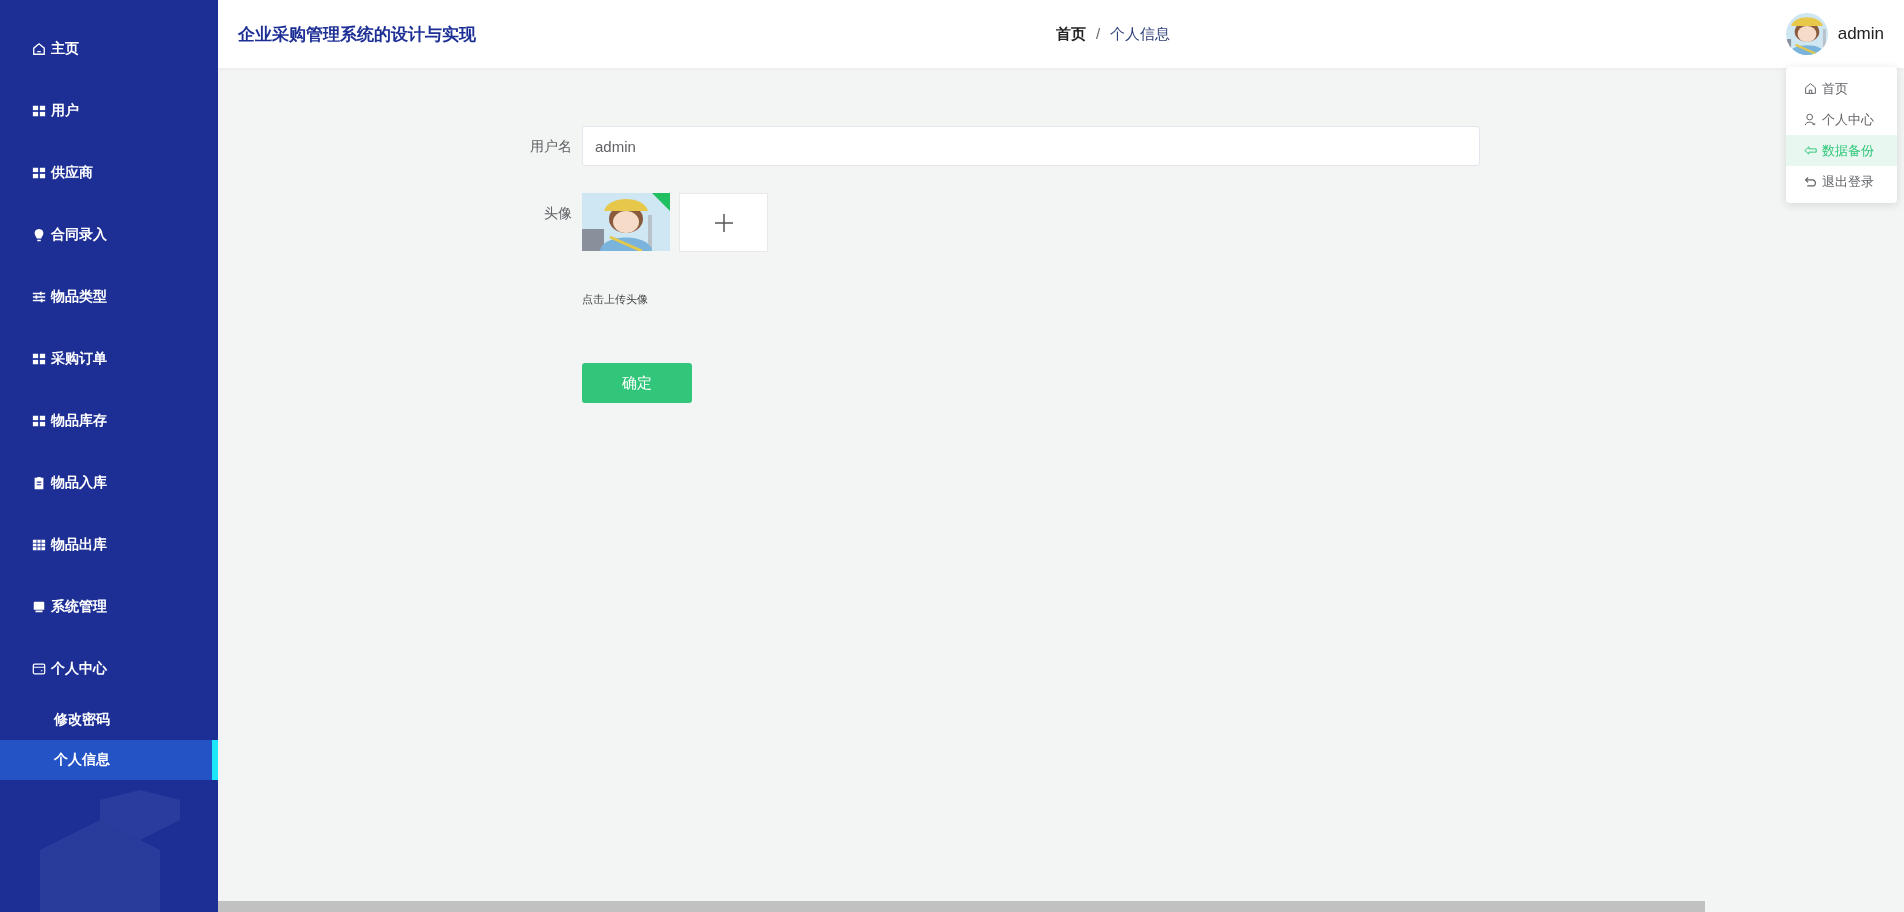 This screenshot has height=912, width=1904. What do you see at coordinates (357, 34) in the screenshot?
I see `app-title: 企业采购管理系统的设计与实现` at bounding box center [357, 34].